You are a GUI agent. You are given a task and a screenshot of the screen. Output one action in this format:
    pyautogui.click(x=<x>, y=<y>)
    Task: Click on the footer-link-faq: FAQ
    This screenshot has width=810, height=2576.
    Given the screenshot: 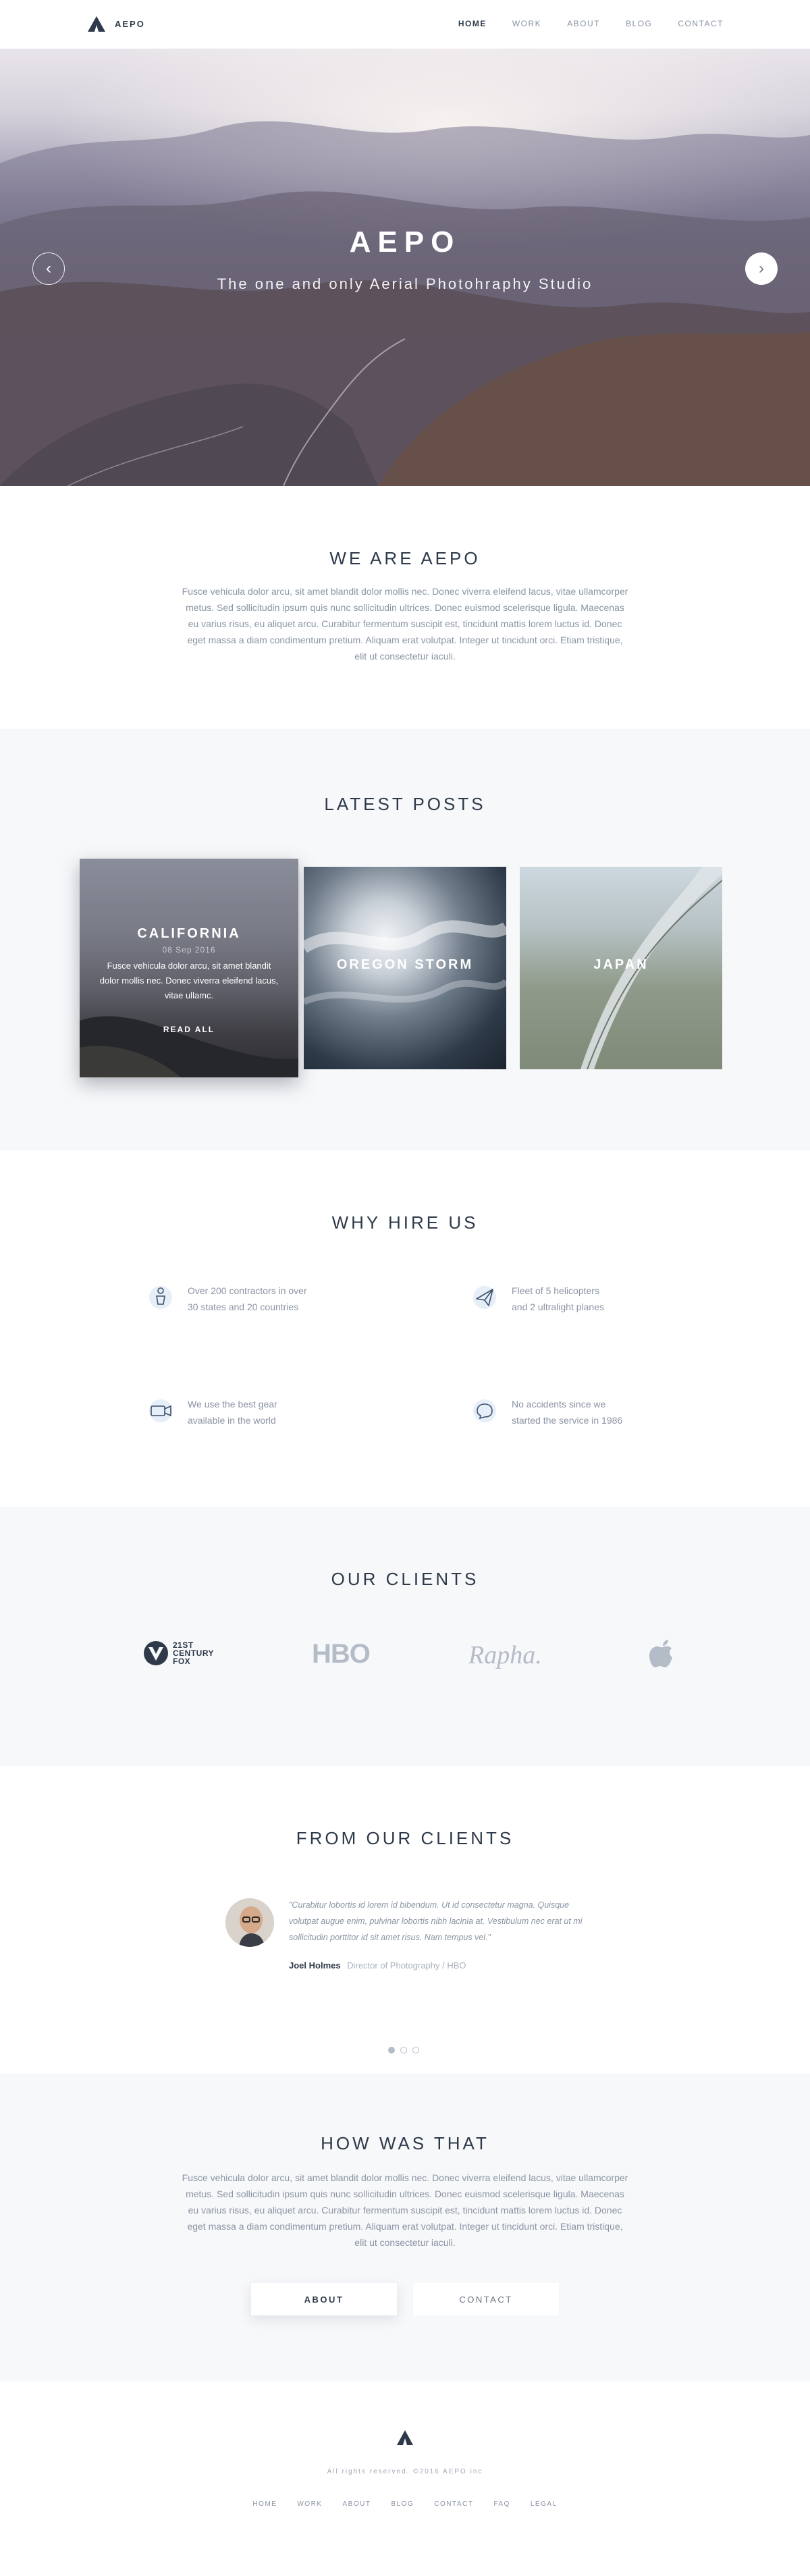 What is the action you would take?
    pyautogui.click(x=501, y=2504)
    